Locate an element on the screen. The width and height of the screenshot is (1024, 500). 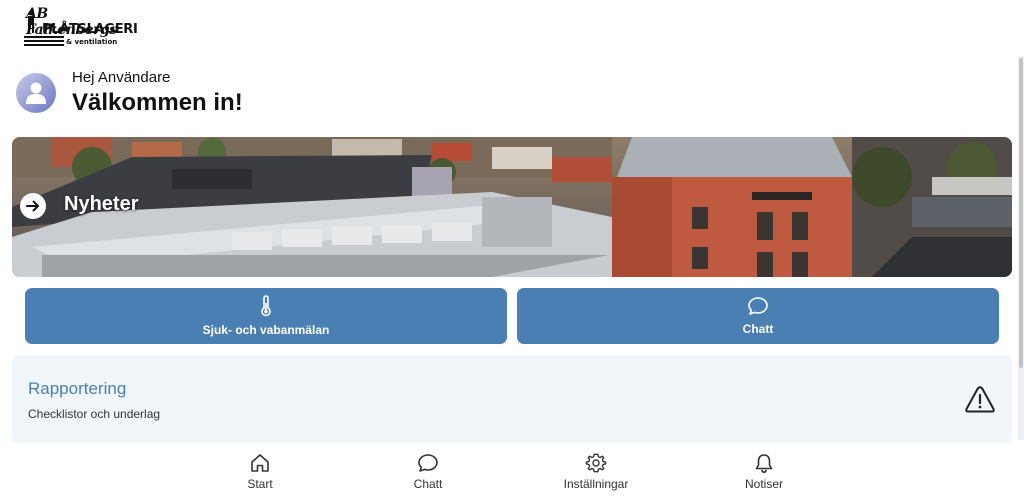
scrollbar is located at coordinates (1021, 248).